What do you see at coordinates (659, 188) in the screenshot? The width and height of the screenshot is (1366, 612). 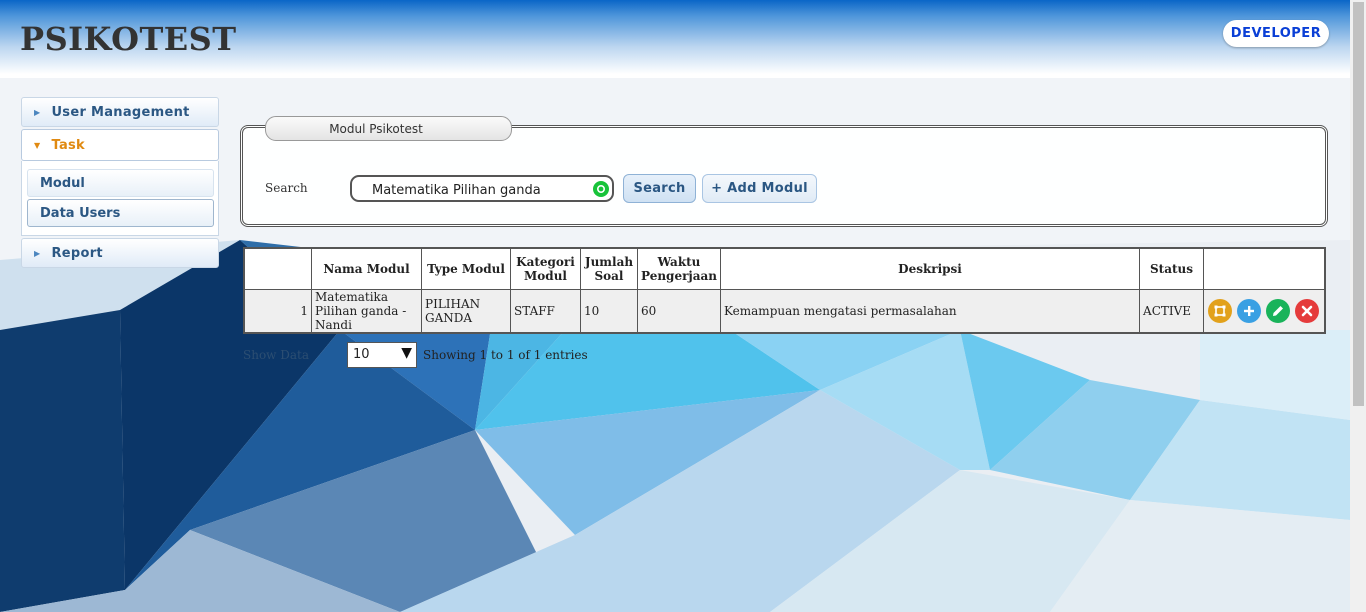 I see `search-button: Search` at bounding box center [659, 188].